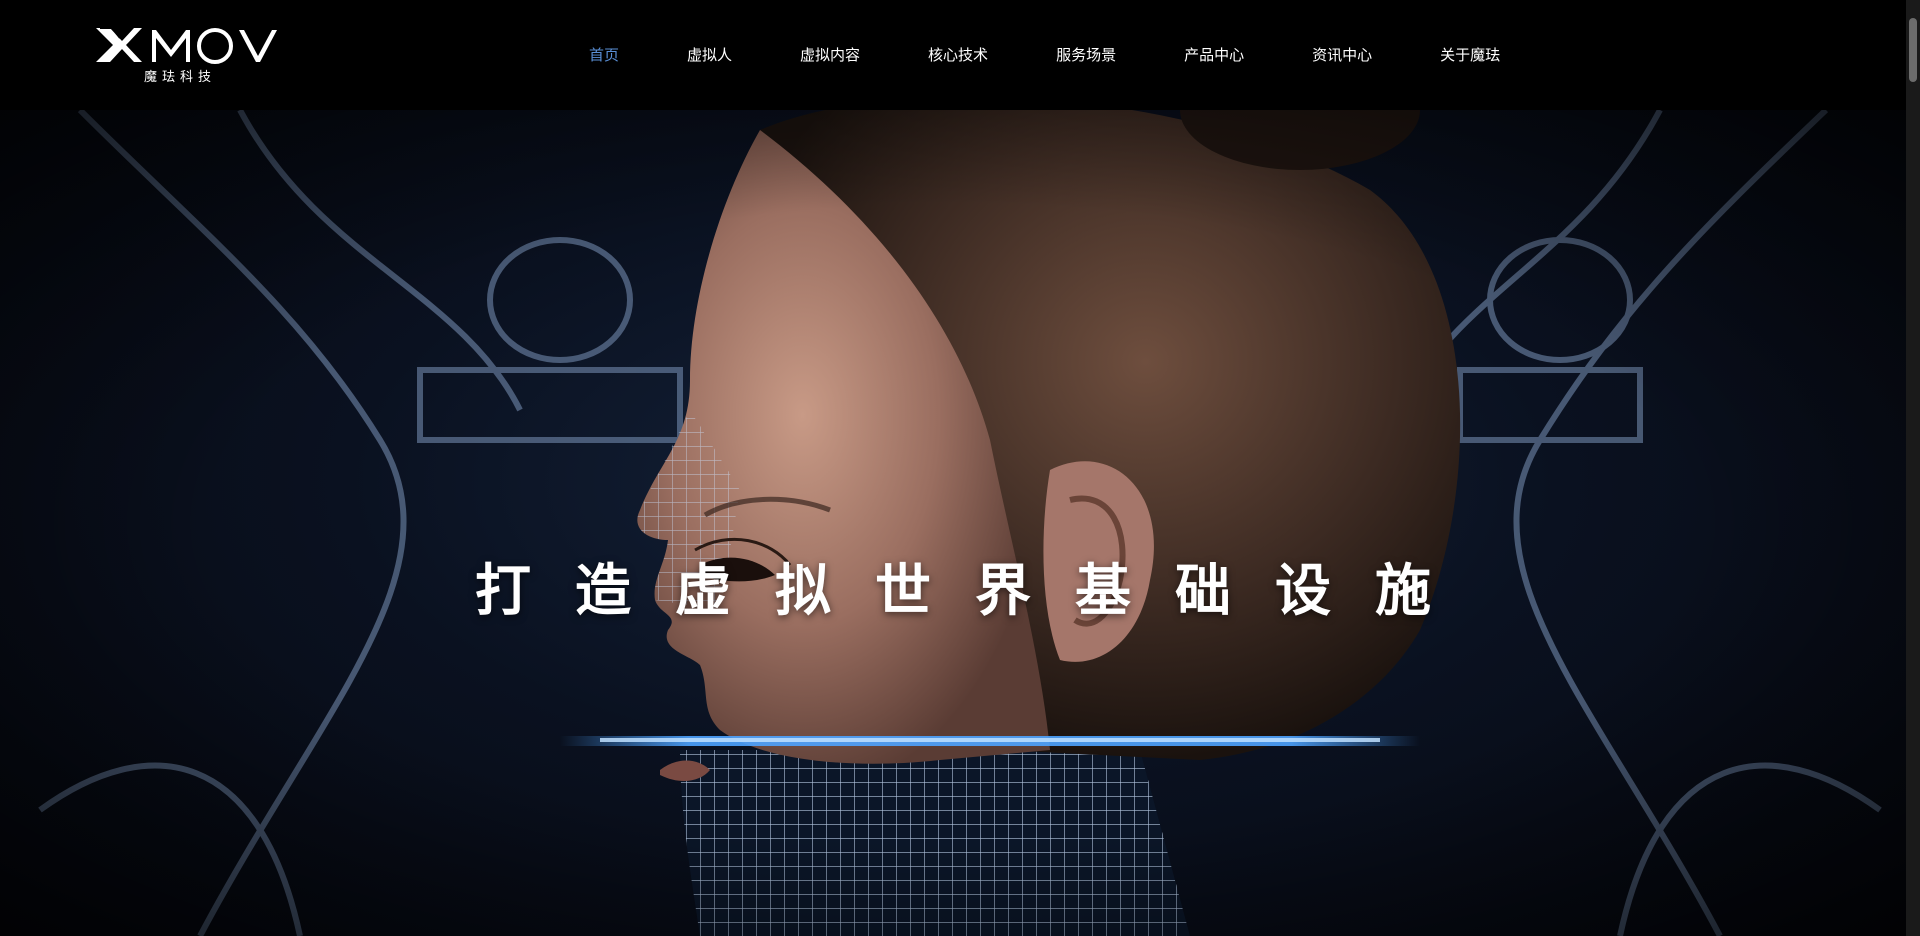 Image resolution: width=1920 pixels, height=936 pixels. Describe the element at coordinates (1470, 54) in the screenshot. I see `nav-item-about: 关于魔珐` at that location.